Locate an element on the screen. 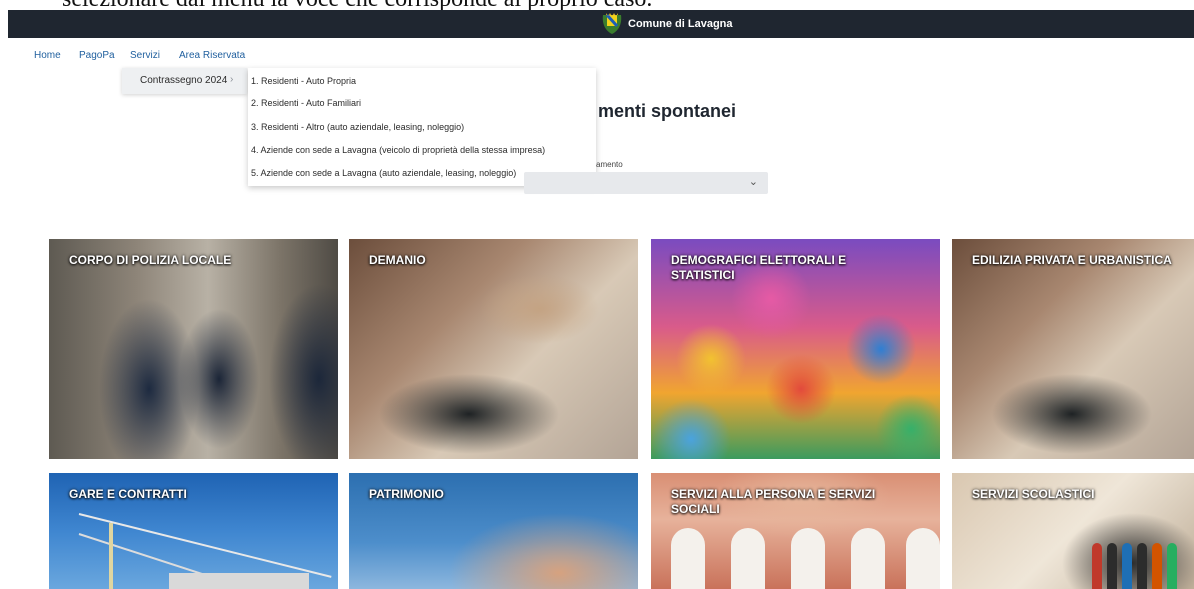 This screenshot has height=589, width=1194. service-tile-patrimonio: PATRIMONIO is located at coordinates (493, 531).